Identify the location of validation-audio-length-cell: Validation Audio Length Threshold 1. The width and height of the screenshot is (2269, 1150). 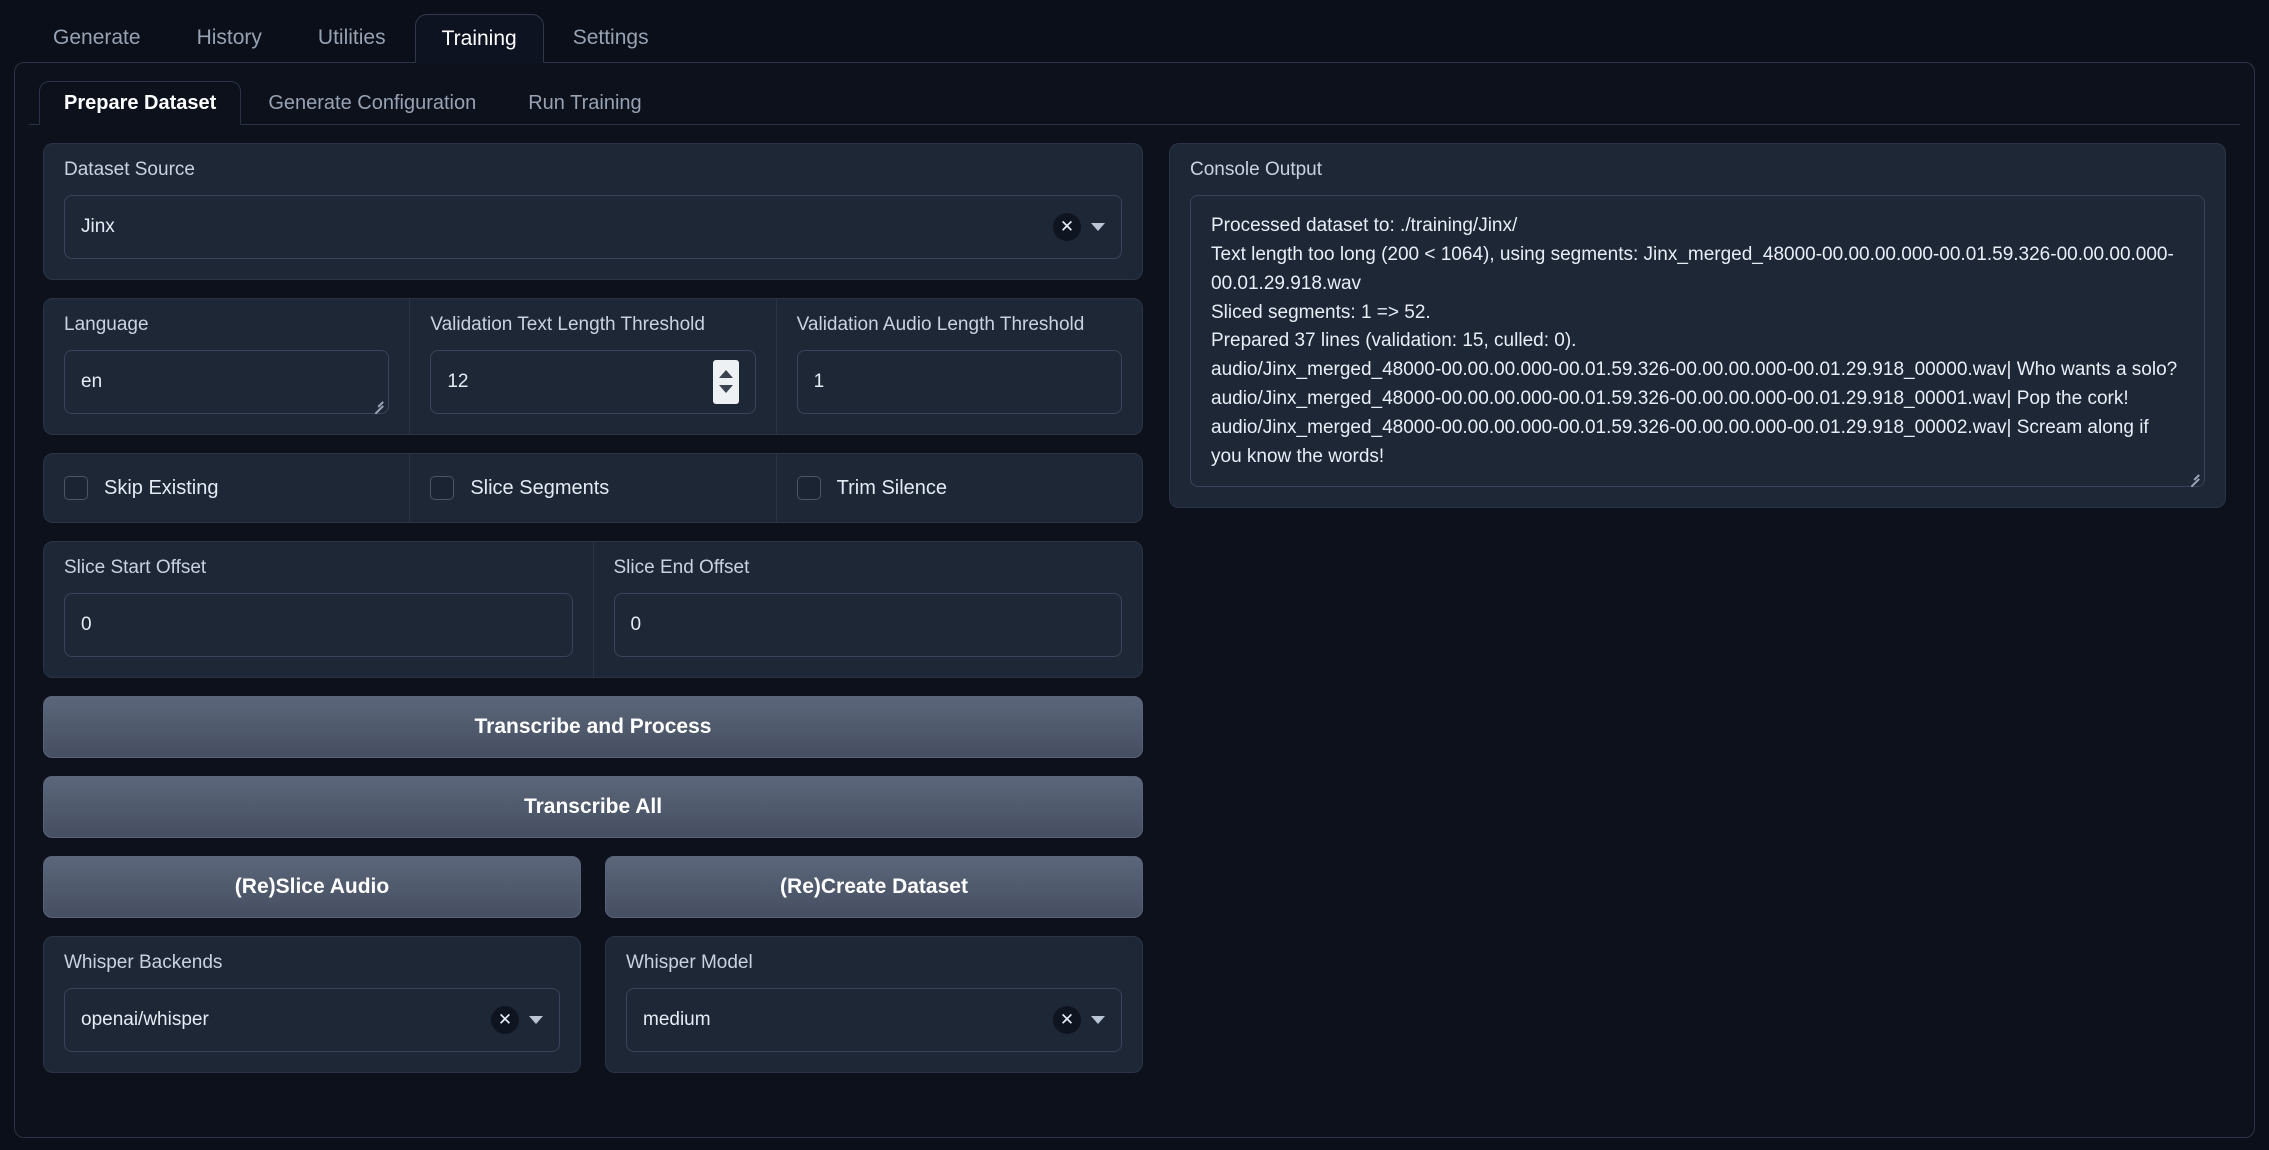
(958, 366).